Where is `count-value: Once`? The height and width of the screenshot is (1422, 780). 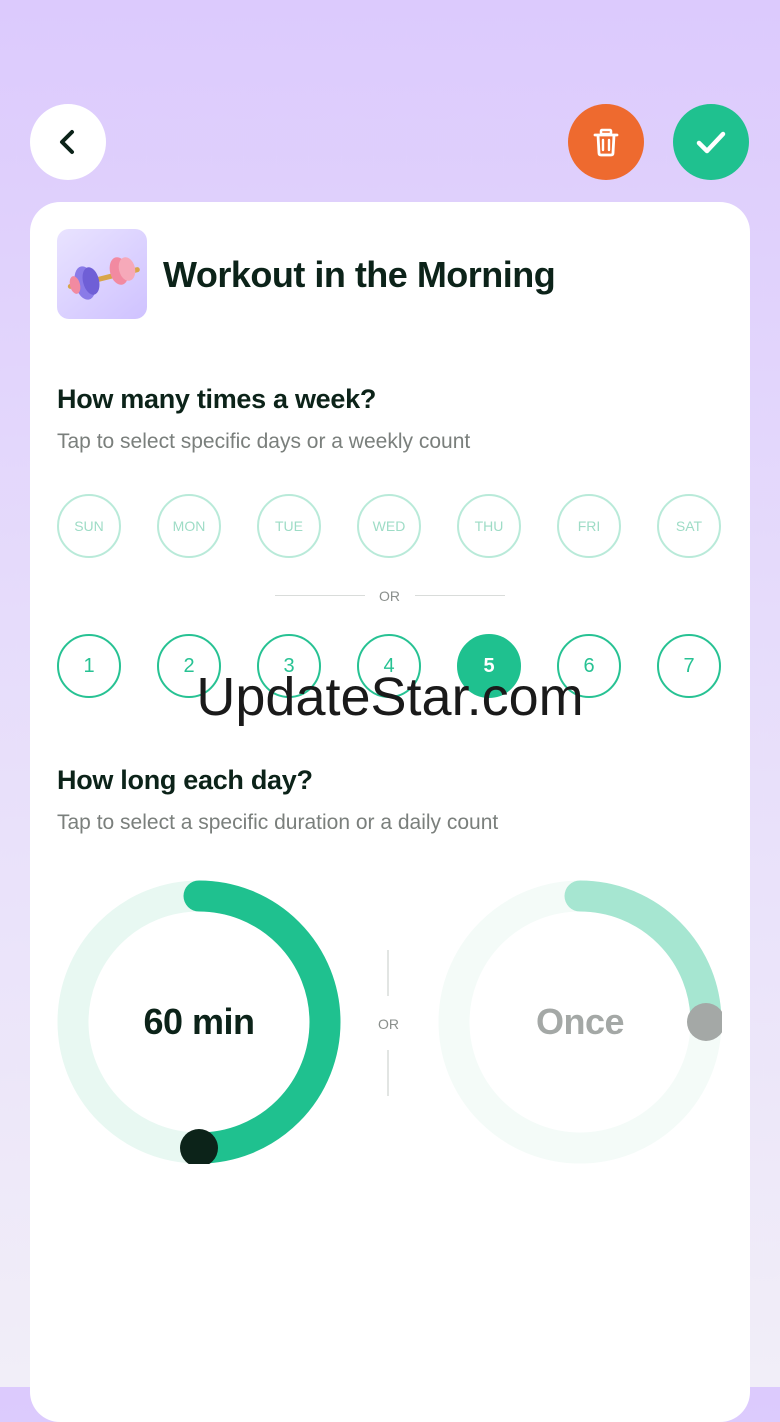 count-value: Once is located at coordinates (580, 1021).